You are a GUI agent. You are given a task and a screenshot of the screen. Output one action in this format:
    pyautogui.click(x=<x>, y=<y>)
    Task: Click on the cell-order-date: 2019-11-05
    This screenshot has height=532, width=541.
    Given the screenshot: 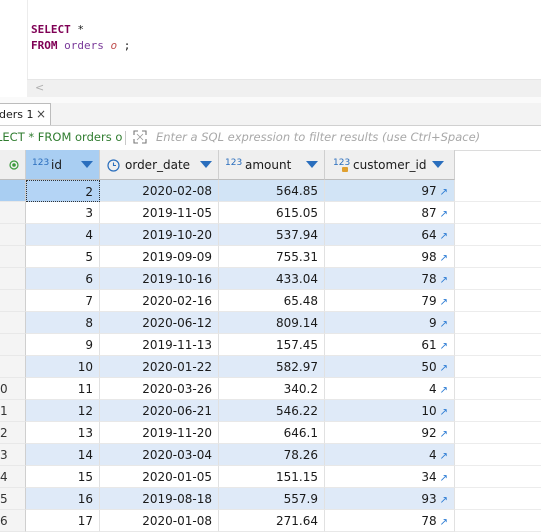 What is the action you would take?
    pyautogui.click(x=159, y=213)
    